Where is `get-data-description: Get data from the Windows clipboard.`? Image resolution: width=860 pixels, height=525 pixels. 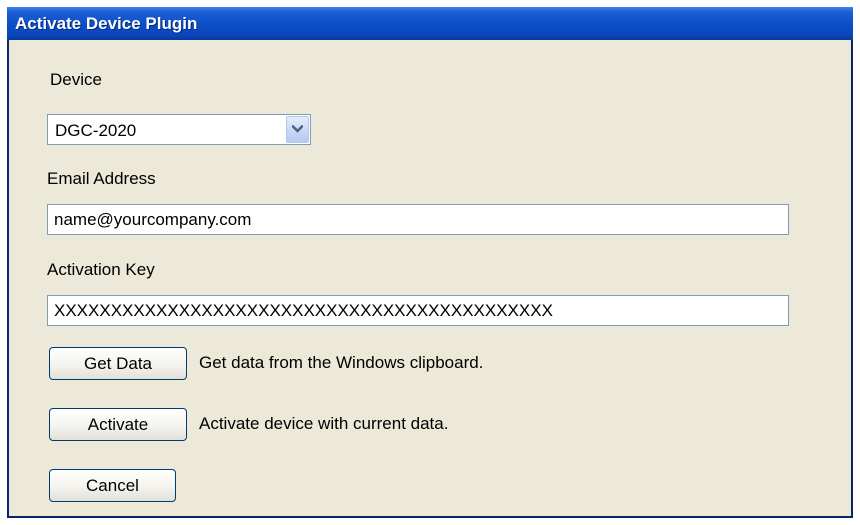
get-data-description: Get data from the Windows clipboard. is located at coordinates (341, 362).